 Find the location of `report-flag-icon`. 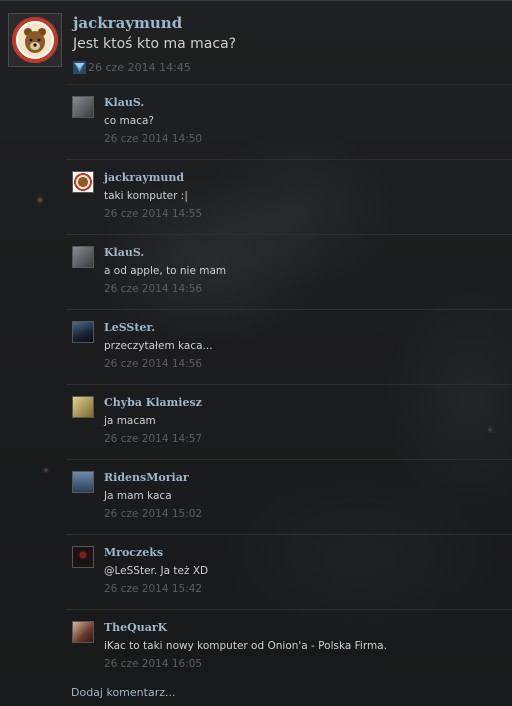

report-flag-icon is located at coordinates (79, 67).